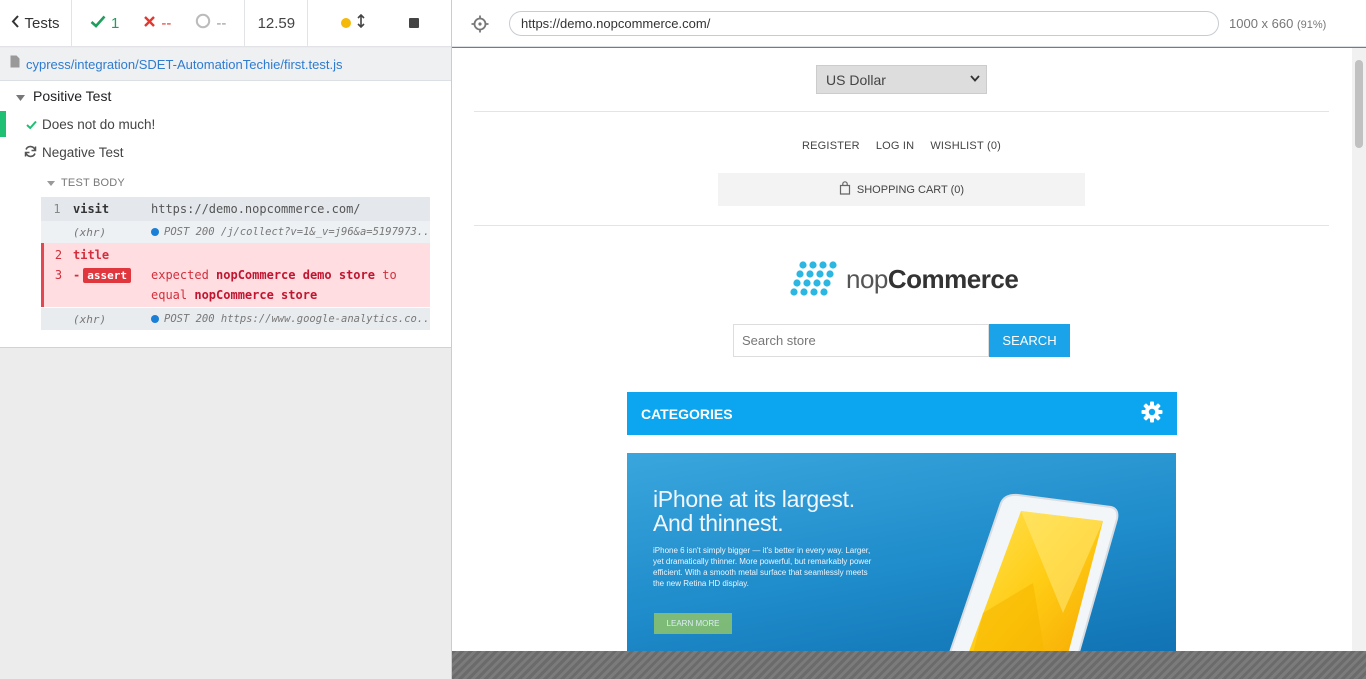 The image size is (1366, 679). I want to click on categories-label: CATEGORIES, so click(687, 413).